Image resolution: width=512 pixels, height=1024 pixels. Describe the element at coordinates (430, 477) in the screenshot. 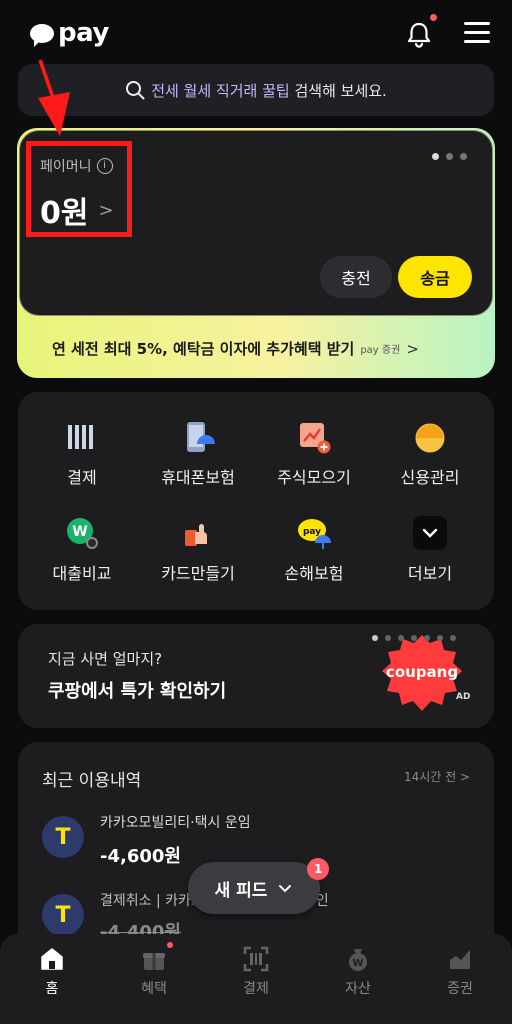

I see `service-label: 신용관리` at that location.